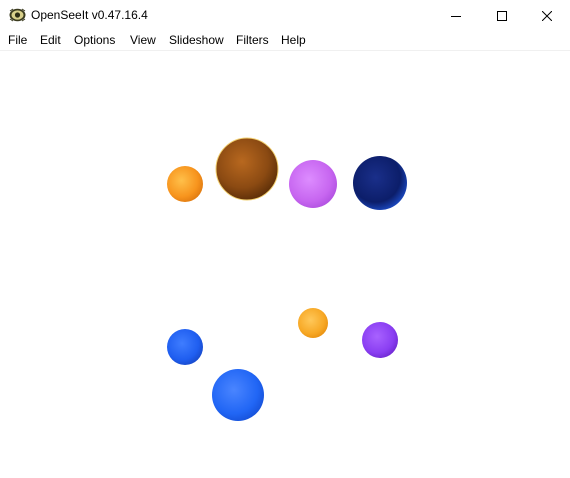 The height and width of the screenshot is (478, 570). What do you see at coordinates (313, 184) in the screenshot?
I see `violet-sphere` at bounding box center [313, 184].